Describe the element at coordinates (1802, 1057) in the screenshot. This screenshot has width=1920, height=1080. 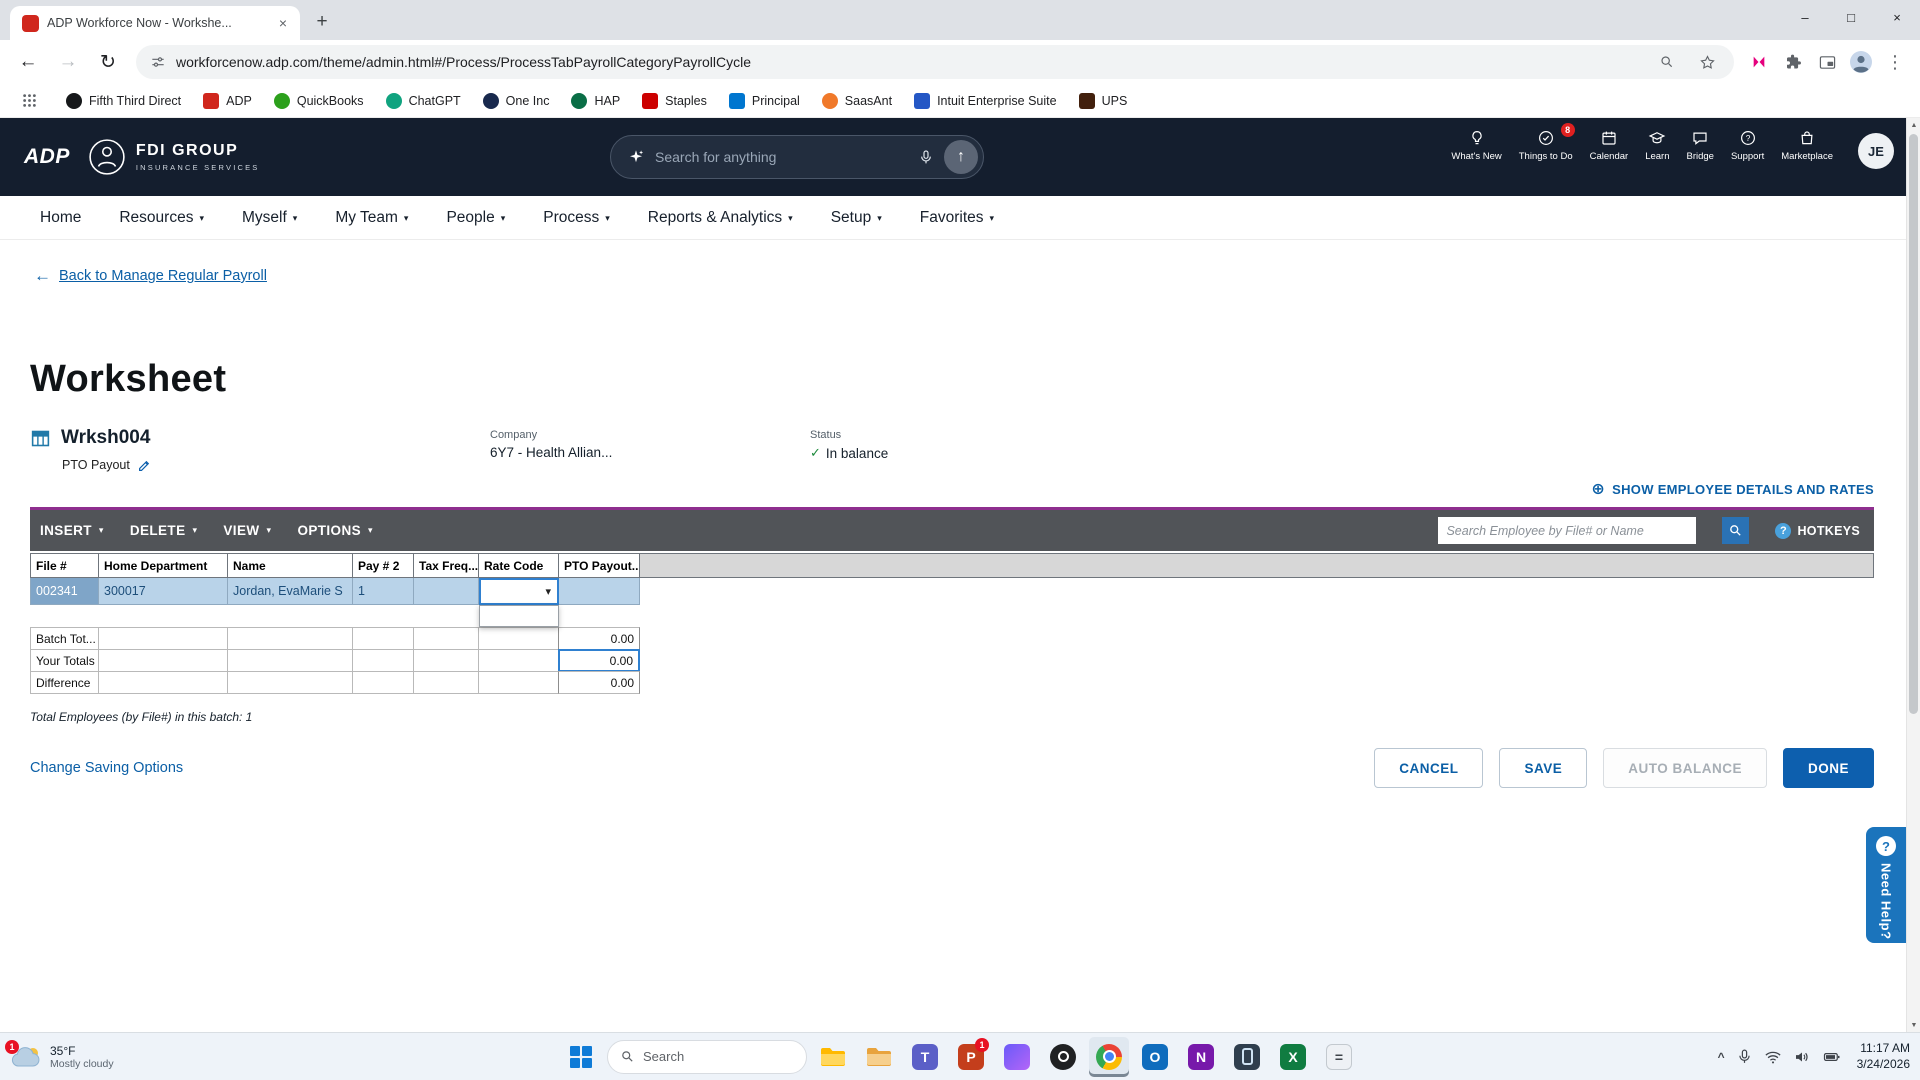
I see `volume-icon` at that location.